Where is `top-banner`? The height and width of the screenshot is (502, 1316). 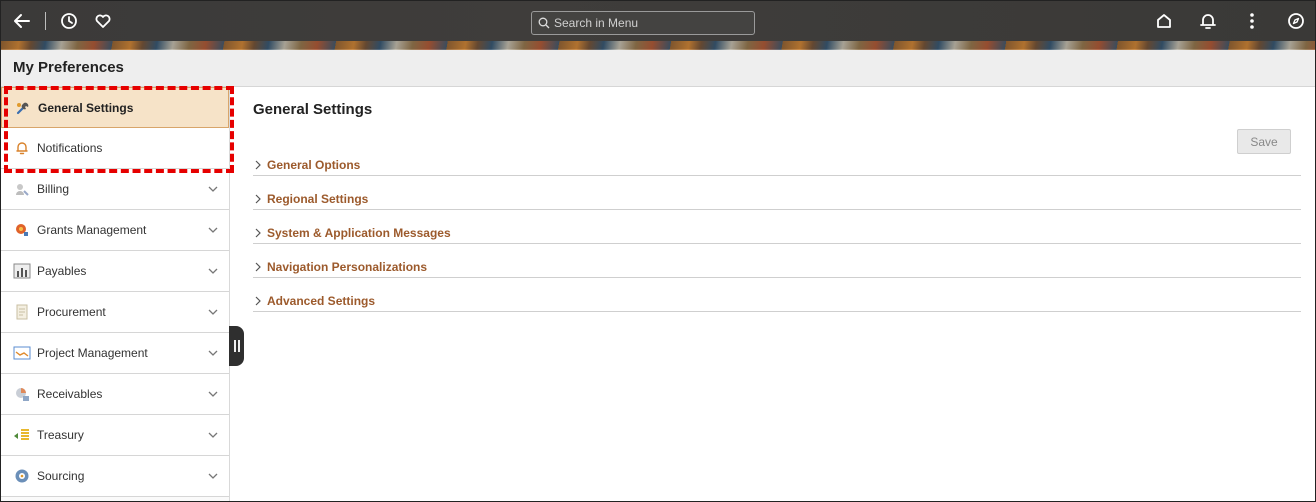 top-banner is located at coordinates (658, 25).